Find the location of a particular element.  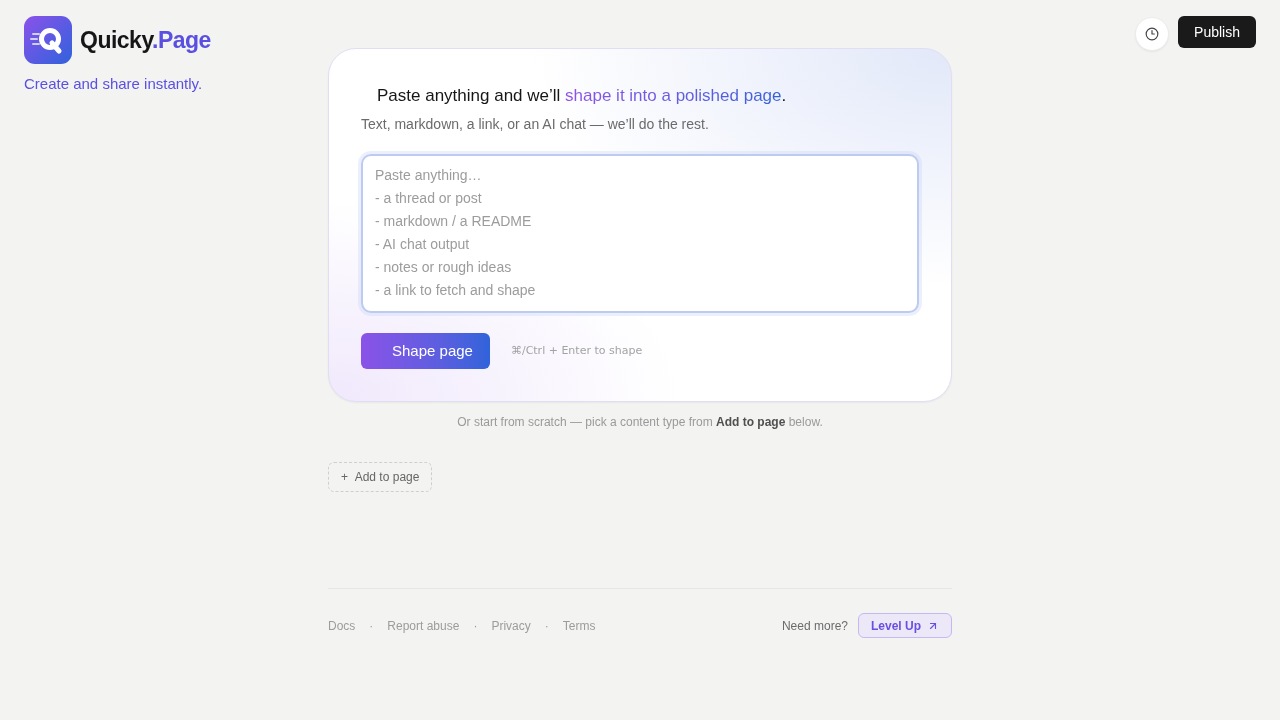

shortcut-hint: ⌘/Ctrl + Enter to shape is located at coordinates (576, 350).